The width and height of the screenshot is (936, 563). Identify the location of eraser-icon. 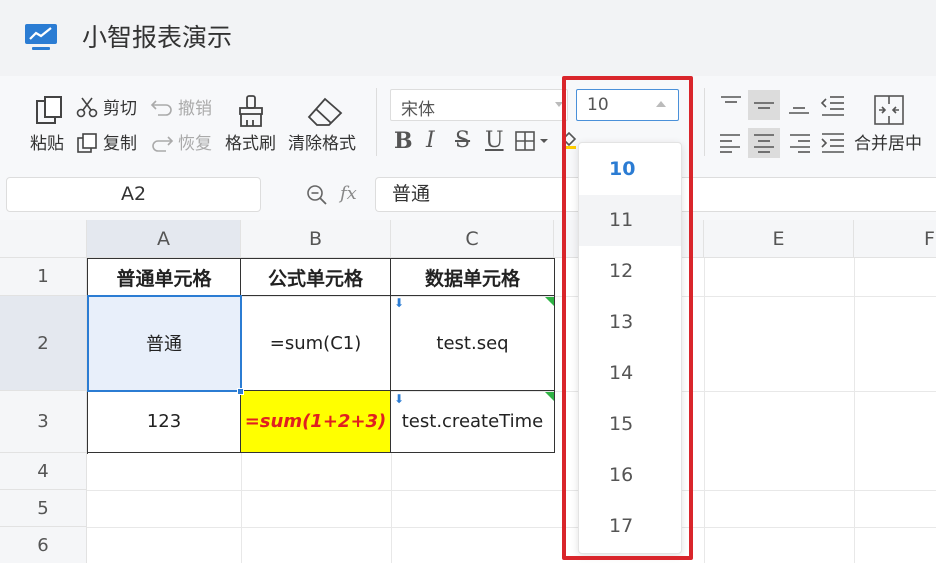
(325, 111).